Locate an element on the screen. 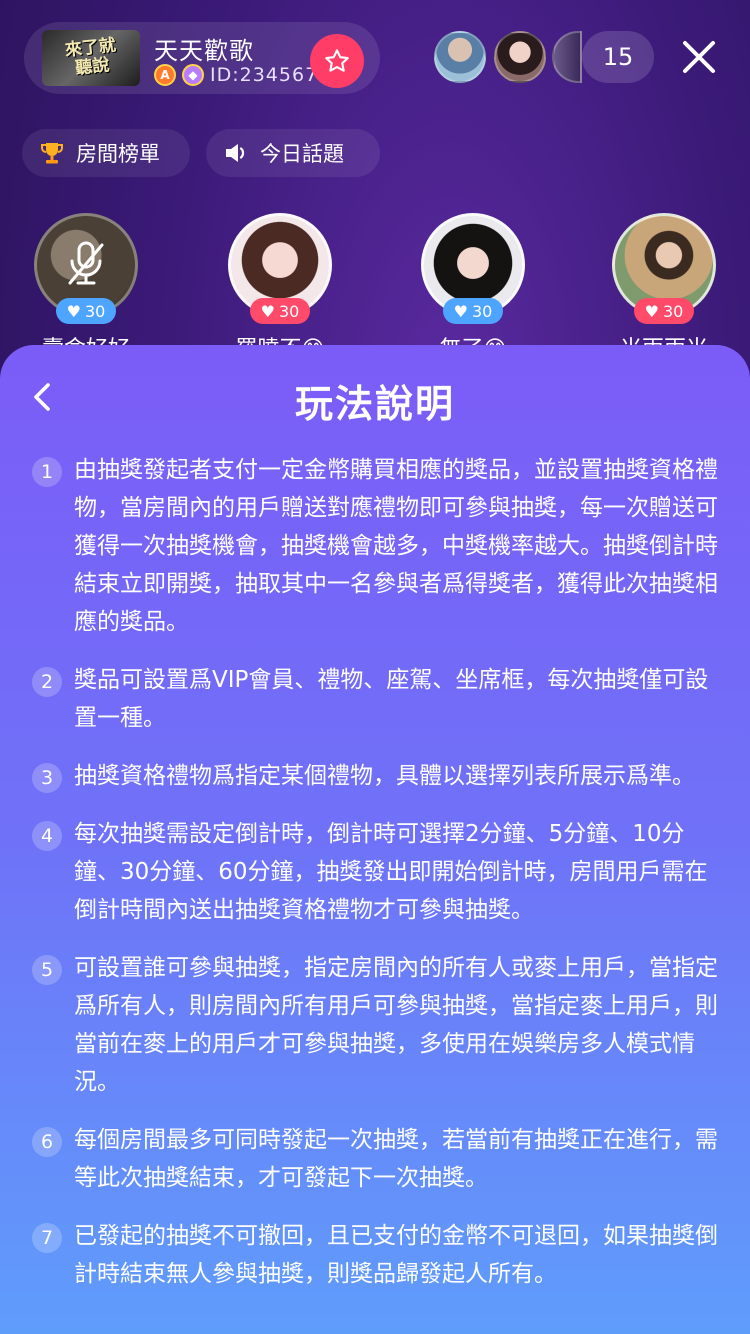 Image resolution: width=750 pixels, height=1334 pixels. room-id: ID:234567 is located at coordinates (264, 75).